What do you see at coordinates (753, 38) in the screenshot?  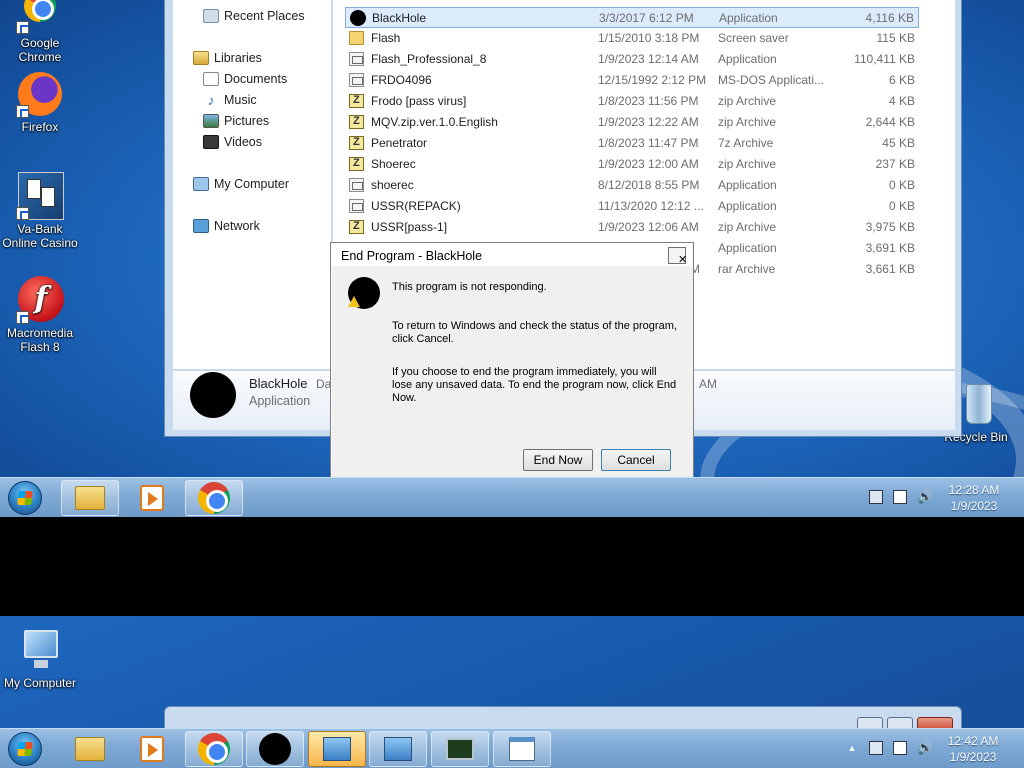 I see `file-type: Screen saver` at bounding box center [753, 38].